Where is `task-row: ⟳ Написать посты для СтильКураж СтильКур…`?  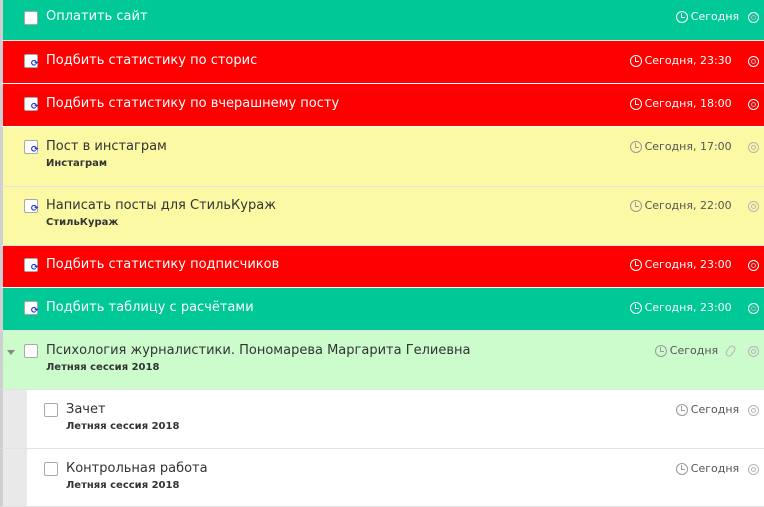 task-row: ⟳ Написать посты для СтильКураж СтильКур… is located at coordinates (382, 216).